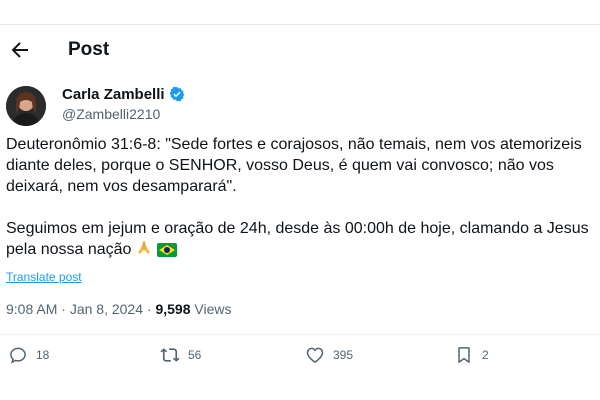 The image size is (600, 400). What do you see at coordinates (213, 309) in the screenshot?
I see `views-label: Views` at bounding box center [213, 309].